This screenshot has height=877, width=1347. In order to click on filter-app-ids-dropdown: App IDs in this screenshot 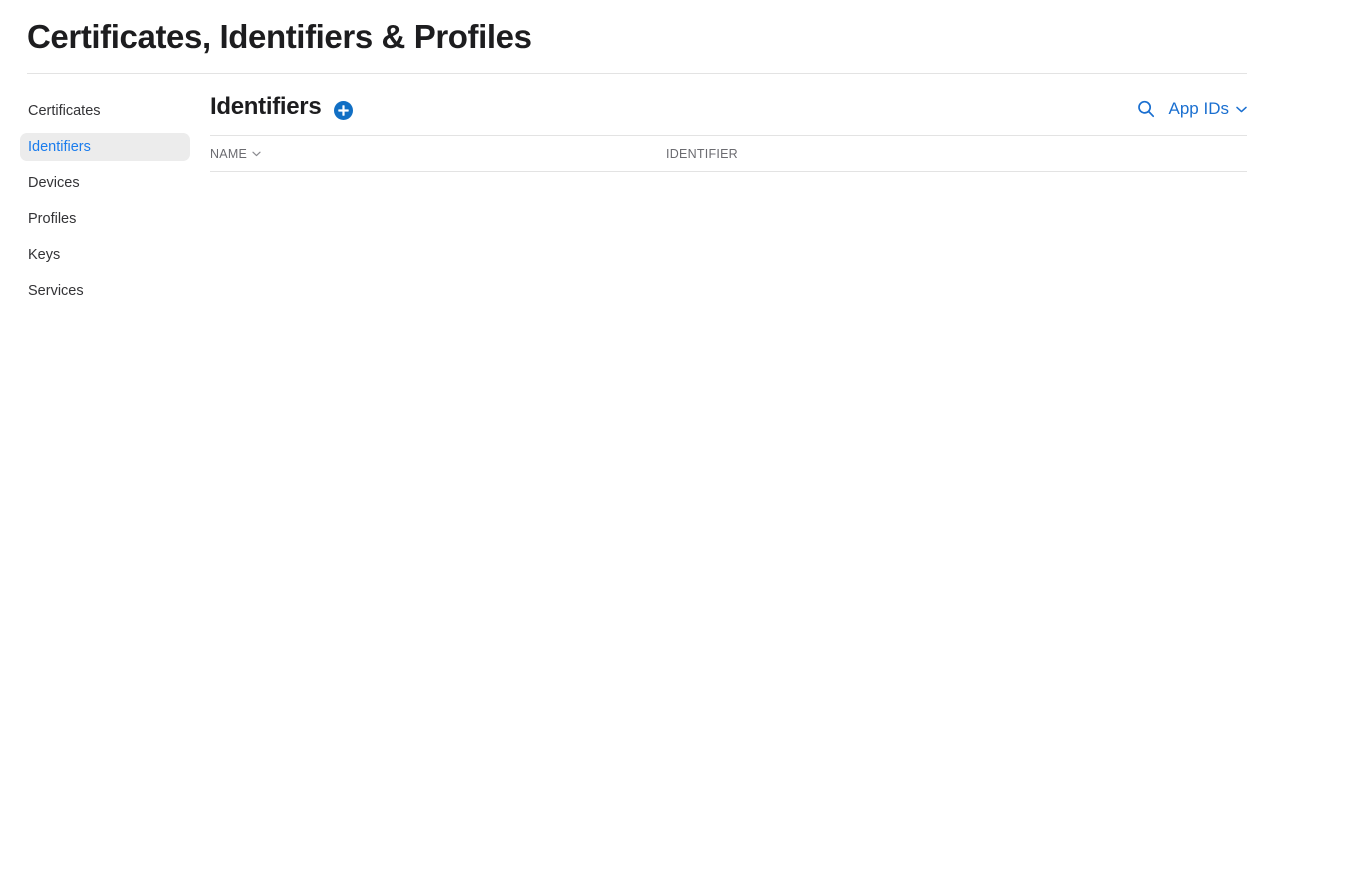, I will do `click(1208, 109)`.